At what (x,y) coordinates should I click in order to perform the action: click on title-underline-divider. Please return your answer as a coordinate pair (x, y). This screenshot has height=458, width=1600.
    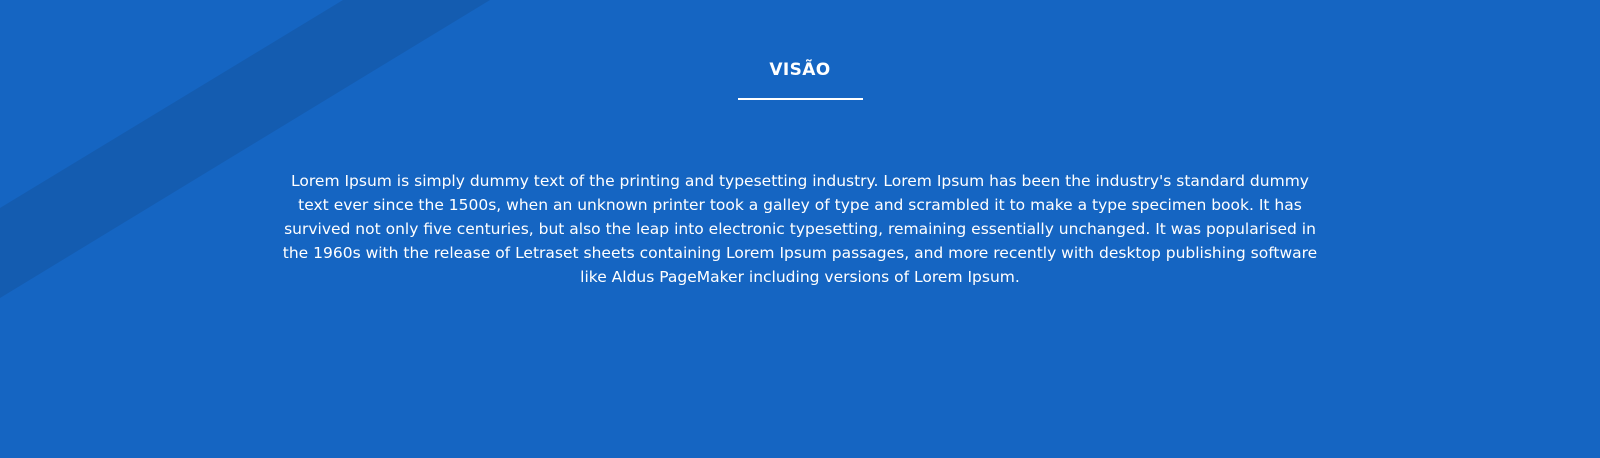
    Looking at the image, I should click on (800, 99).